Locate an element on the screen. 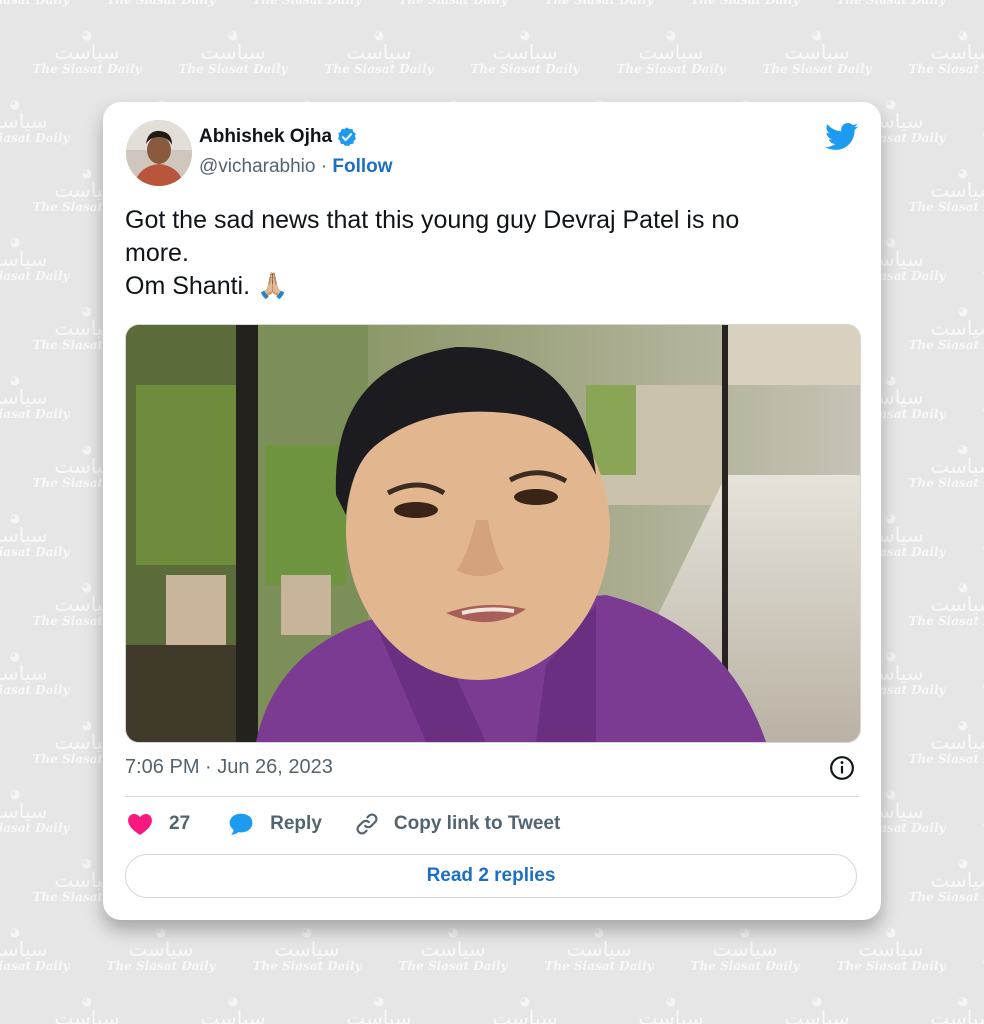 This screenshot has width=984, height=1024. copy-link-button: Copy link to Tweet is located at coordinates (457, 824).